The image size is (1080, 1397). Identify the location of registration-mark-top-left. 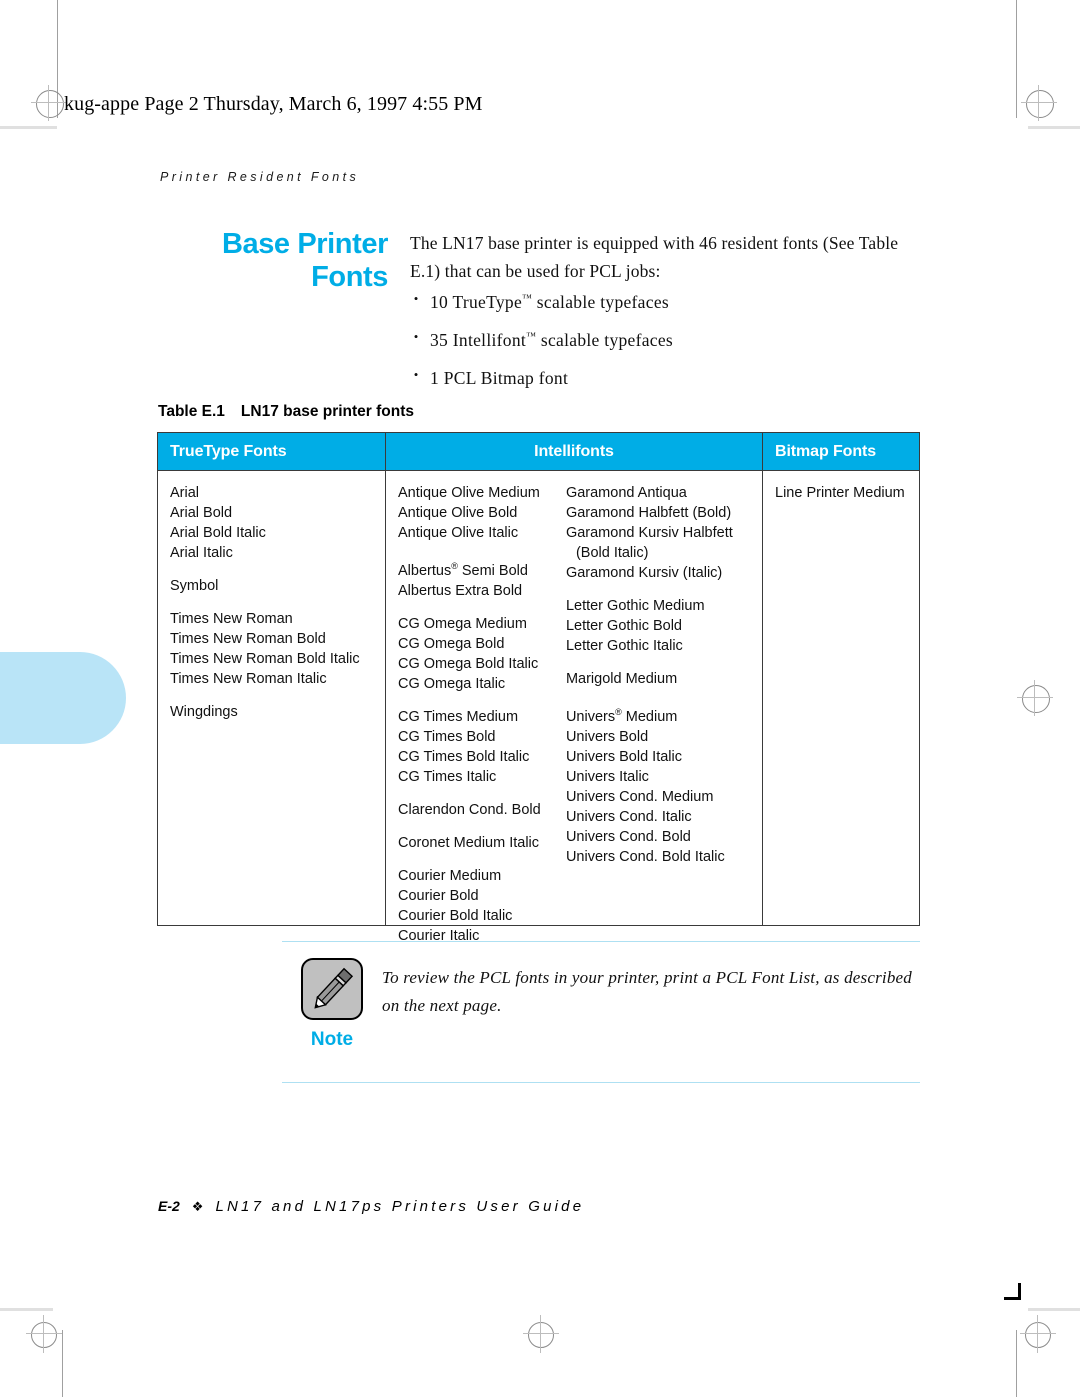
(50, 104).